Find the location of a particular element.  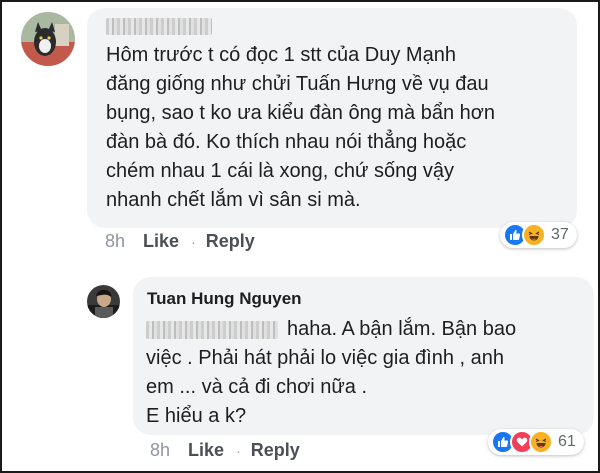

reply-author-avatar is located at coordinates (103, 301).